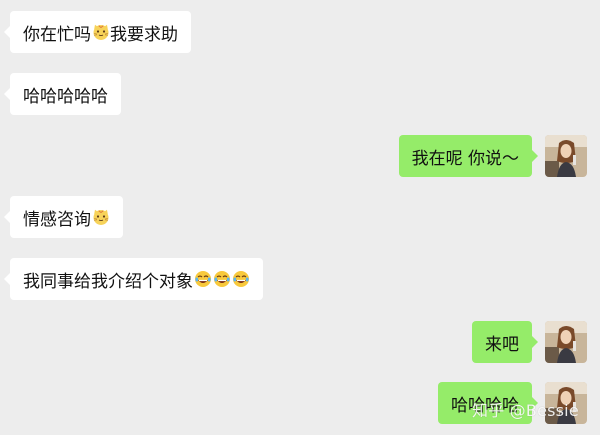 This screenshot has height=435, width=600. I want to click on message-text: 哈哈哈哈哈, so click(65, 96).